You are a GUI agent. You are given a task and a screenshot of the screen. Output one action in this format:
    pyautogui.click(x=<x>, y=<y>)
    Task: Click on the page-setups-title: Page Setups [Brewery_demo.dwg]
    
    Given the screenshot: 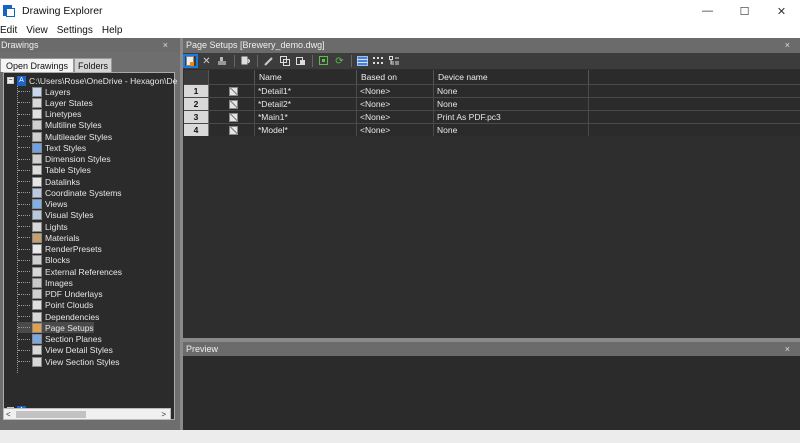 What is the action you would take?
    pyautogui.click(x=255, y=45)
    